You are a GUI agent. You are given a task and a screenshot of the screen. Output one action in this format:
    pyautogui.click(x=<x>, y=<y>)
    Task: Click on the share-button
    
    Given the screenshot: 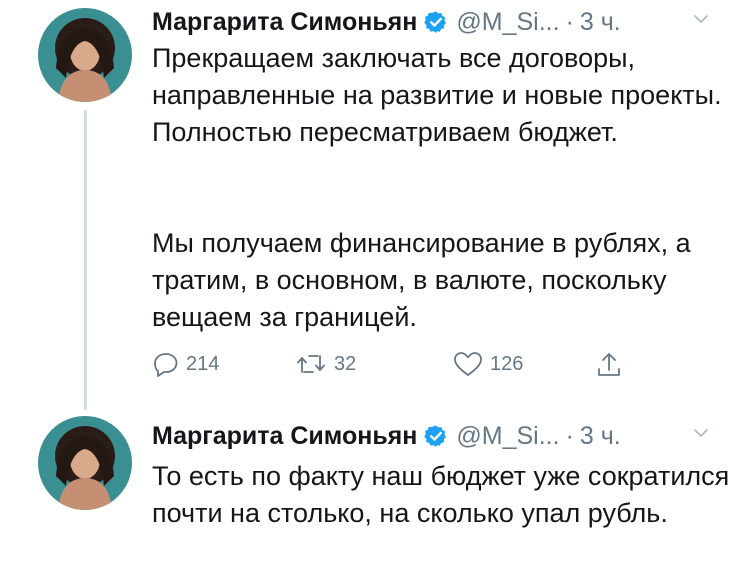 What is the action you would take?
    pyautogui.click(x=612, y=365)
    